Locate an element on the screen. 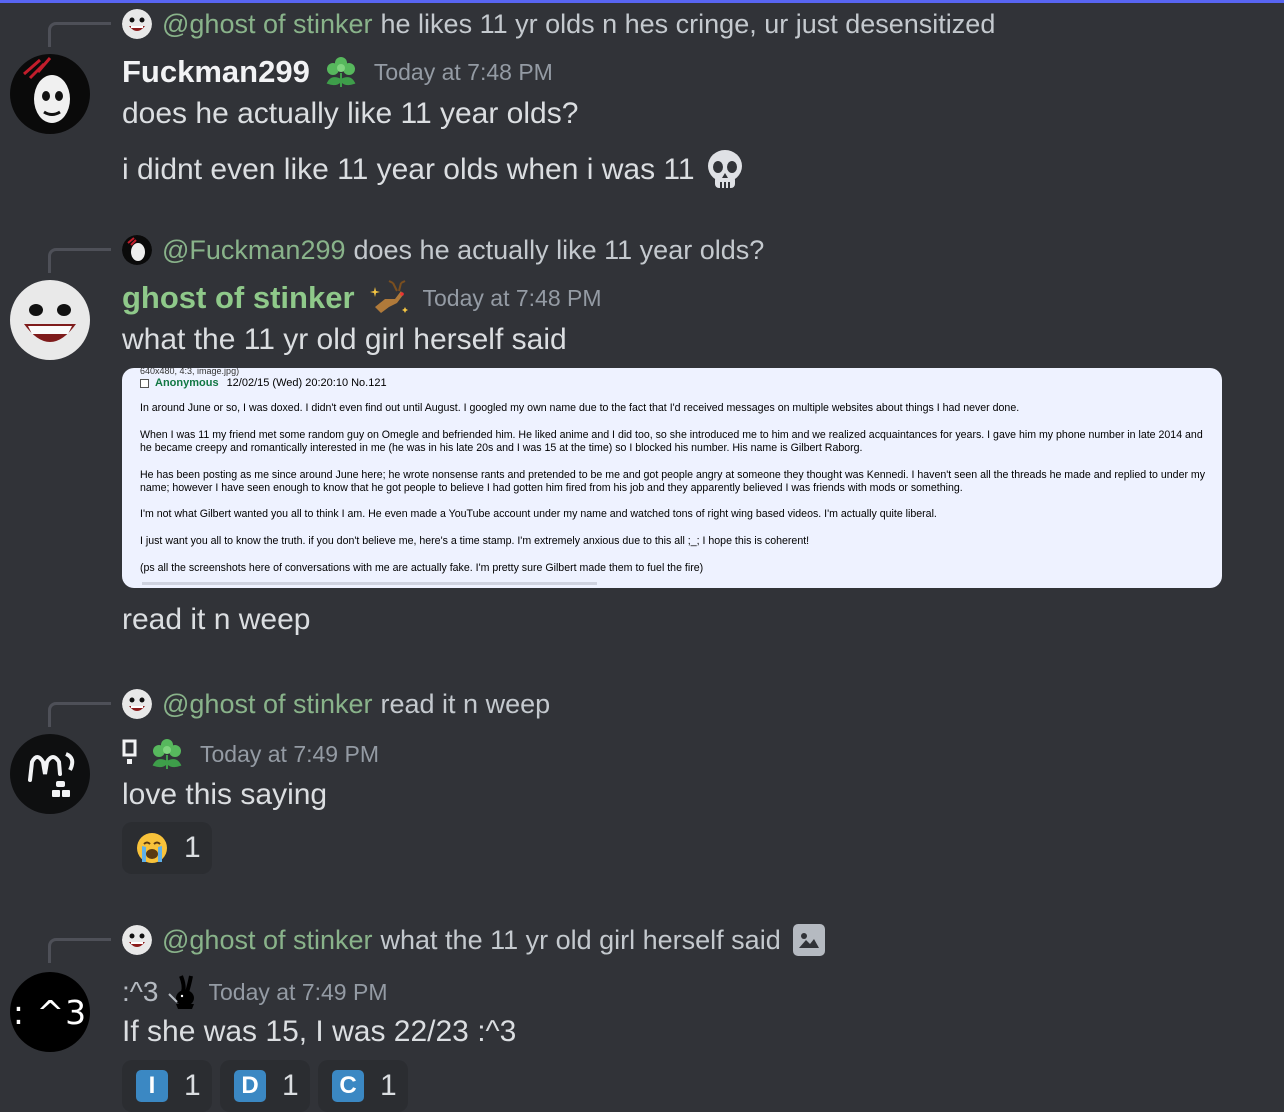  message-header: Today at 7:49 PM is located at coordinates (250, 754).